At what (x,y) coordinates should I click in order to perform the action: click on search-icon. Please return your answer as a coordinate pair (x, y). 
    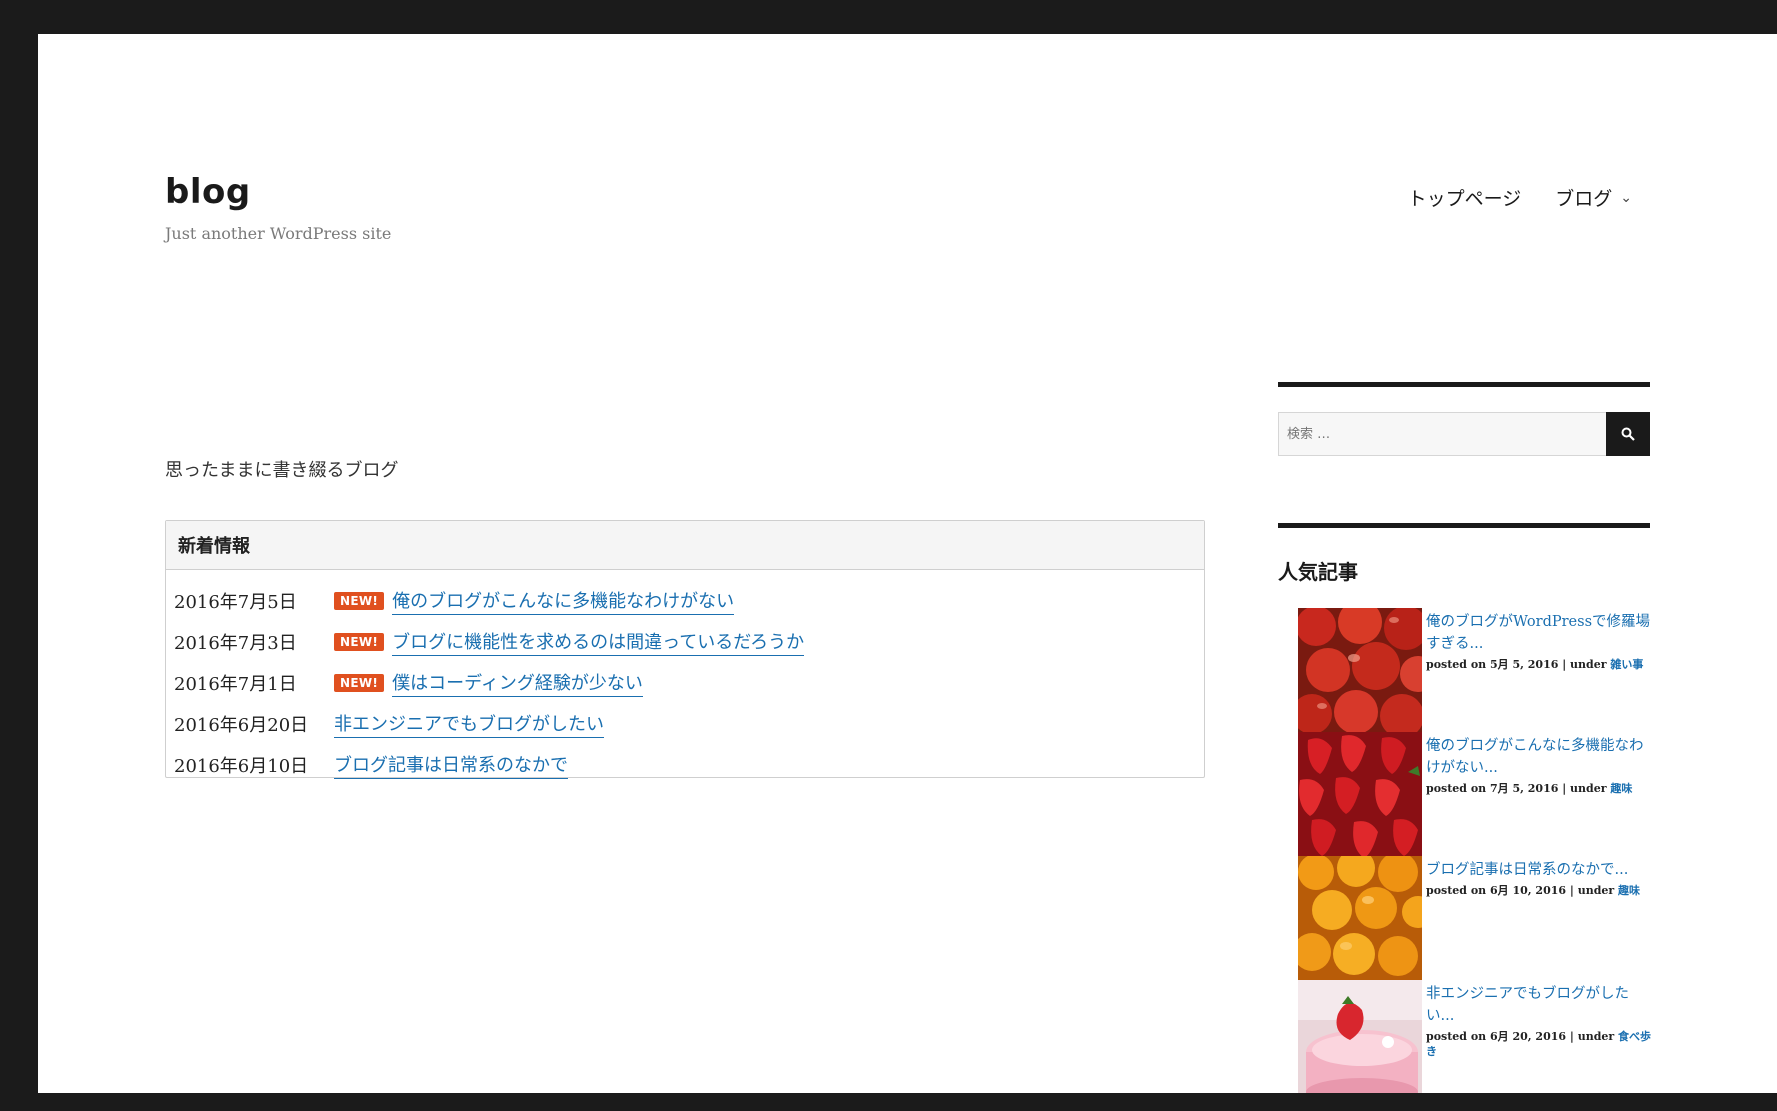
    Looking at the image, I should click on (1628, 434).